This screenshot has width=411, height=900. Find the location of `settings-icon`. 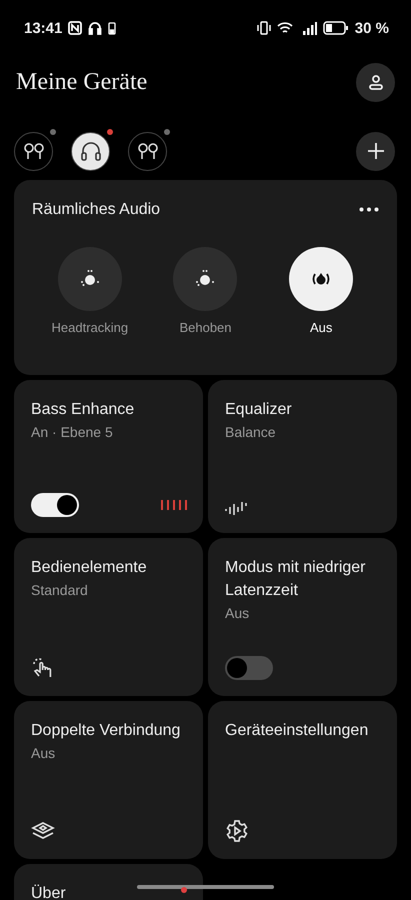

settings-icon is located at coordinates (237, 831).